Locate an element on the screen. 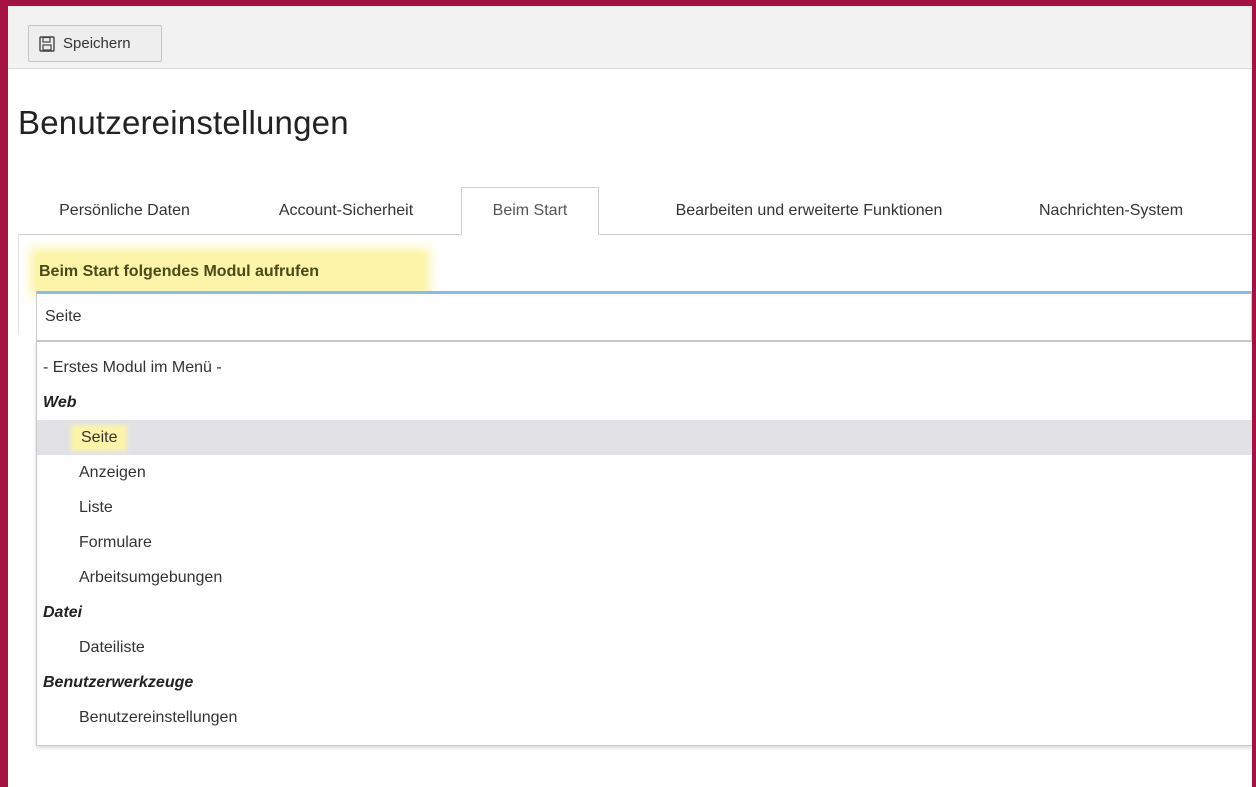  tab-label: Beim Start is located at coordinates (530, 210).